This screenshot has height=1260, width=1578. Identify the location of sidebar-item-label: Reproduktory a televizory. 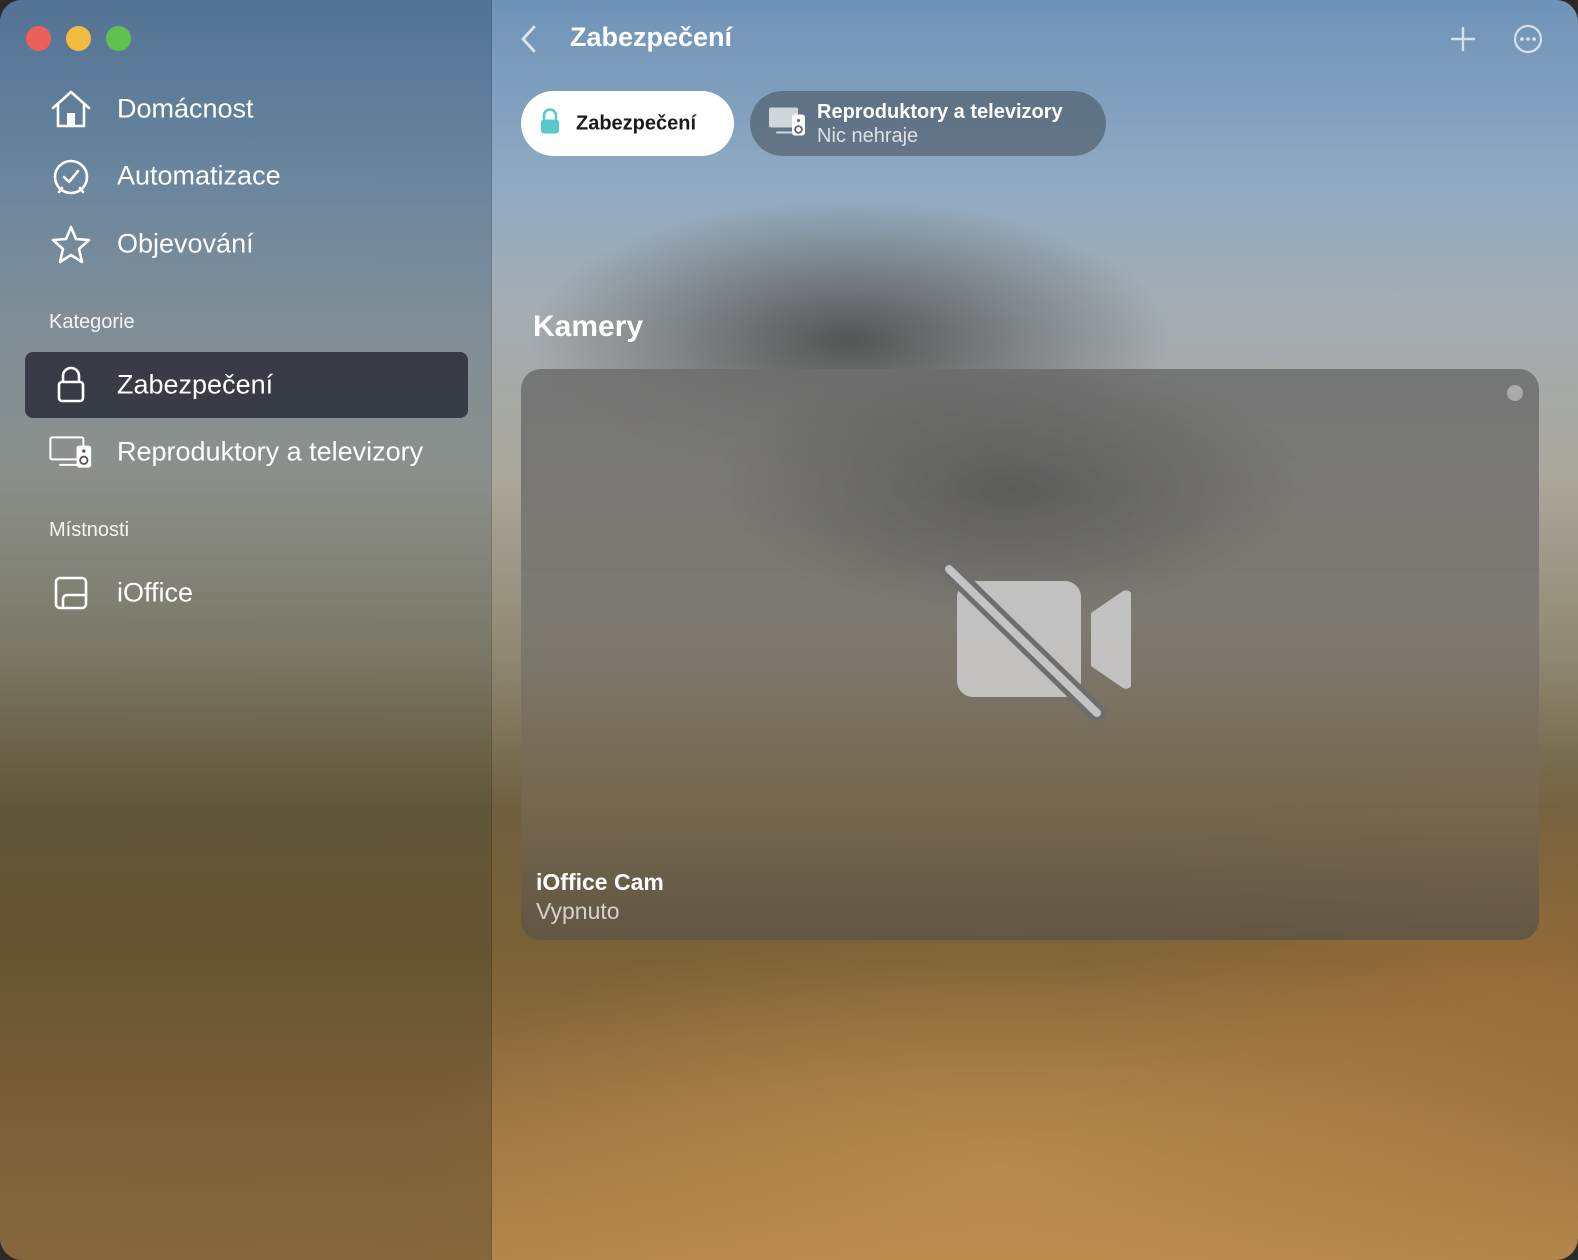
(270, 451).